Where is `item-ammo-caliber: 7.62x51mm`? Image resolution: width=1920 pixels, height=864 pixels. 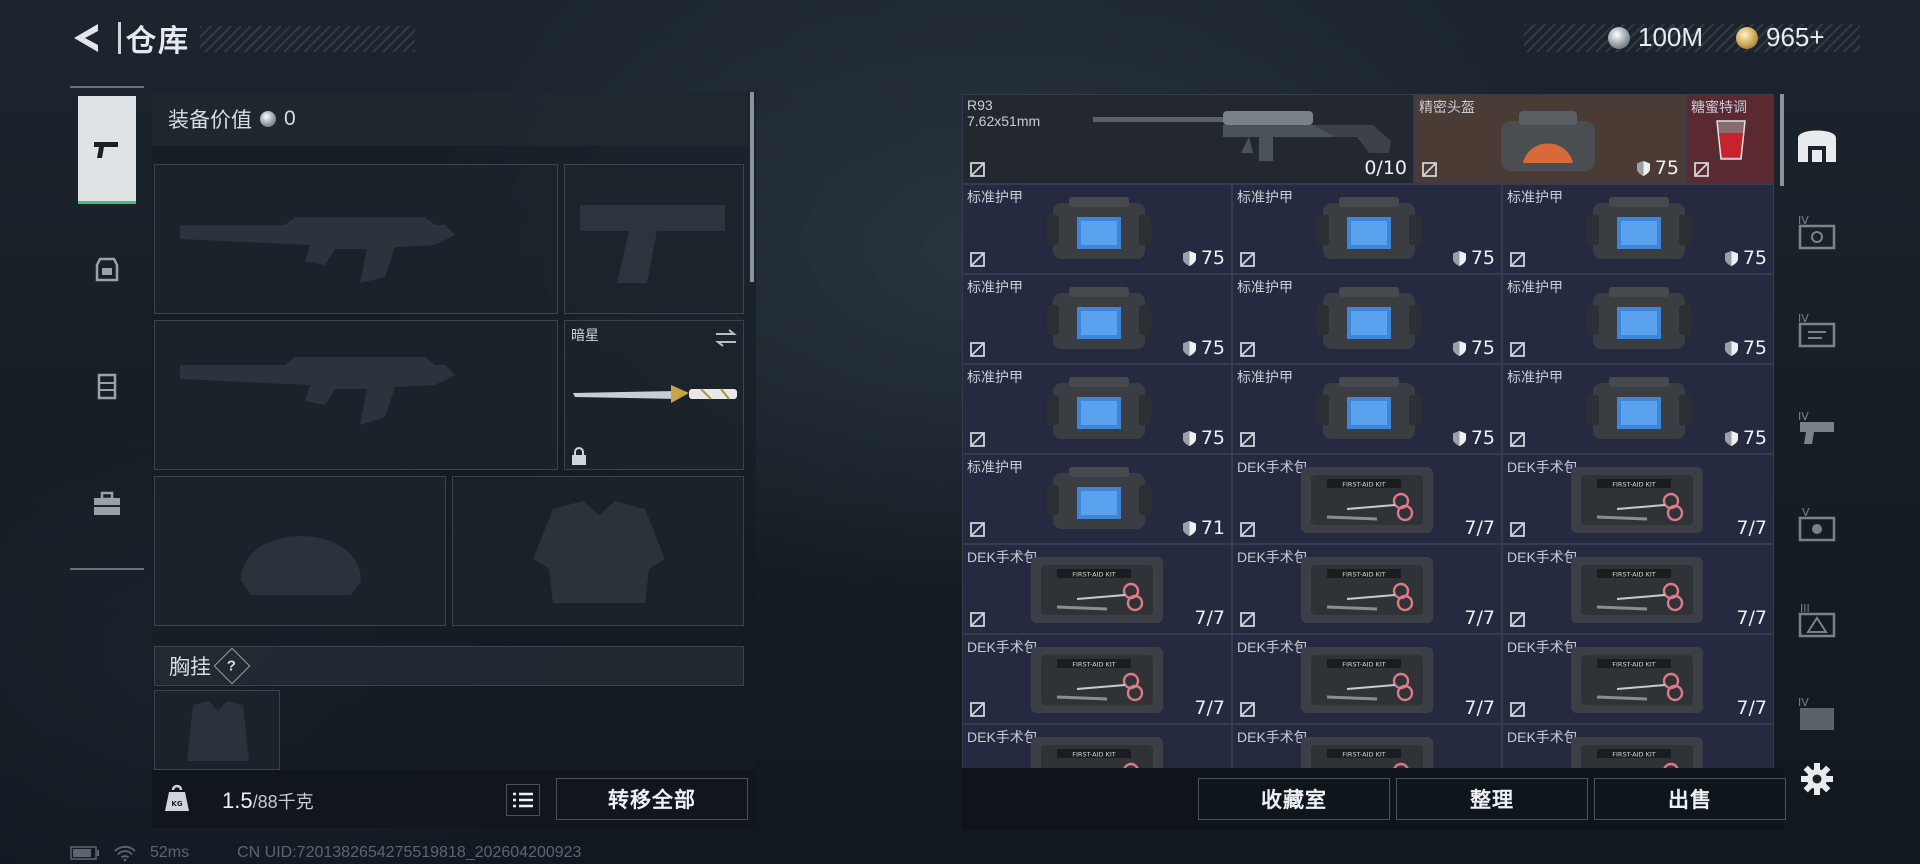
item-ammo-caliber: 7.62x51mm is located at coordinates (1004, 121).